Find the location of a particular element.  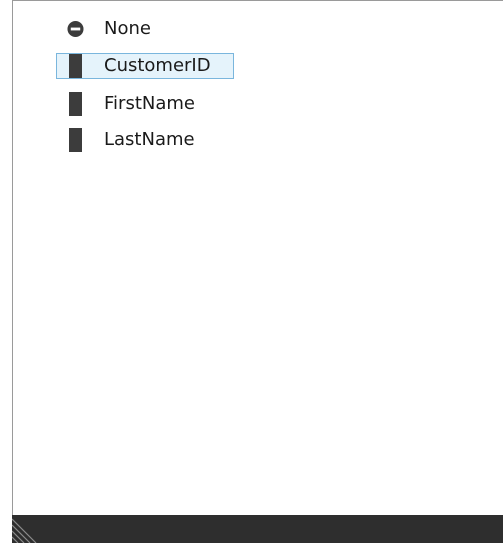

list-item-lastname: LastName is located at coordinates (146, 140).